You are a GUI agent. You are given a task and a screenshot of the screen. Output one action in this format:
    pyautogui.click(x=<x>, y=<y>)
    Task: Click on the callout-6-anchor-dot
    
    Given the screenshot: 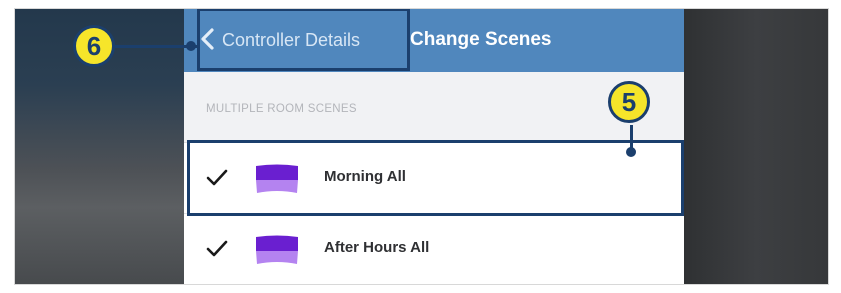 What is the action you would take?
    pyautogui.click(x=191, y=46)
    